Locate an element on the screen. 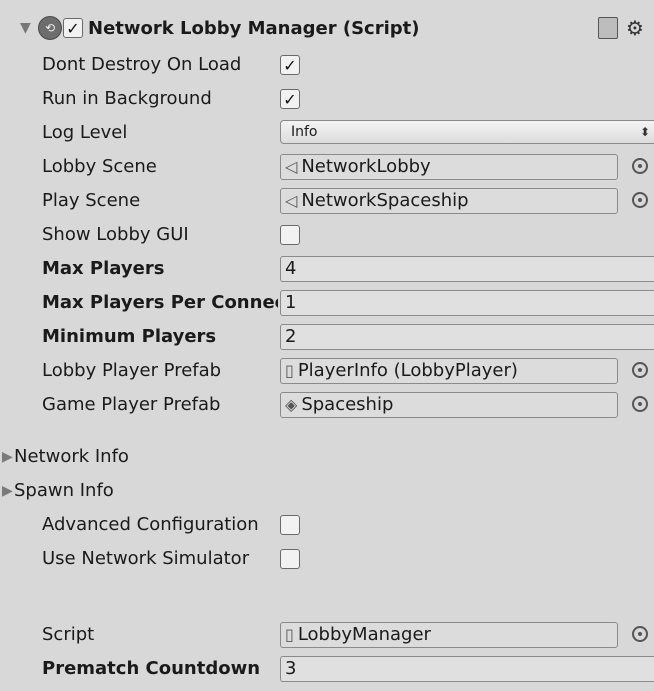 Image resolution: width=654 pixels, height=691 pixels. component-header: ▼ ⟲ ✓ Network Lobby Manager (Script) ⚙ is located at coordinates (327, 28).